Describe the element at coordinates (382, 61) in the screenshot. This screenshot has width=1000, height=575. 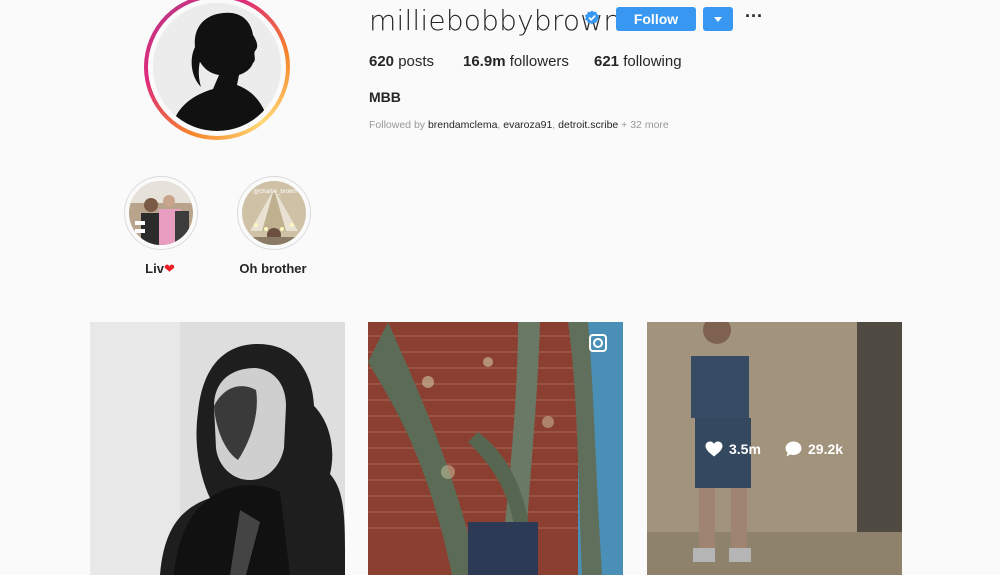
I see `posts-count: 620` at that location.